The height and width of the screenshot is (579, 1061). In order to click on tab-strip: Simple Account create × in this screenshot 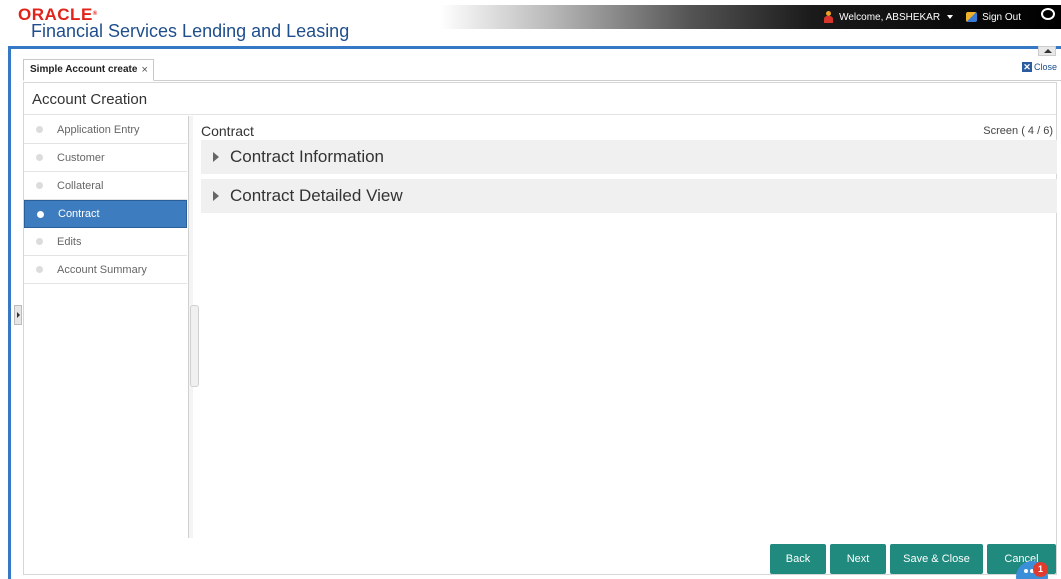, I will do `click(542, 70)`.